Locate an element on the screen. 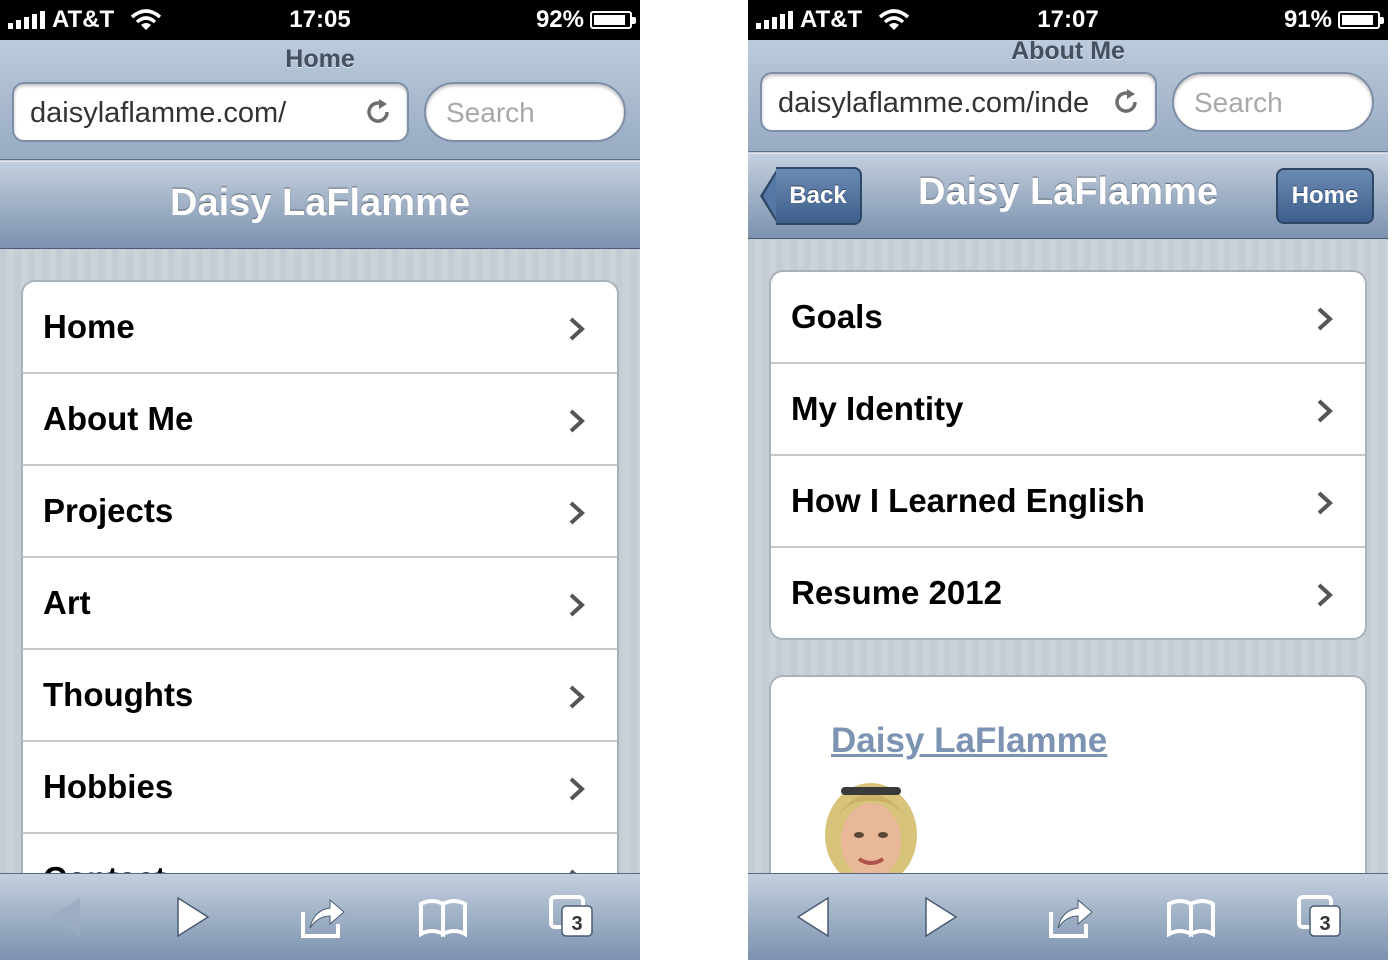 This screenshot has width=1392, height=960. list-item-resume-2012: Resume 2012 is located at coordinates (1068, 593).